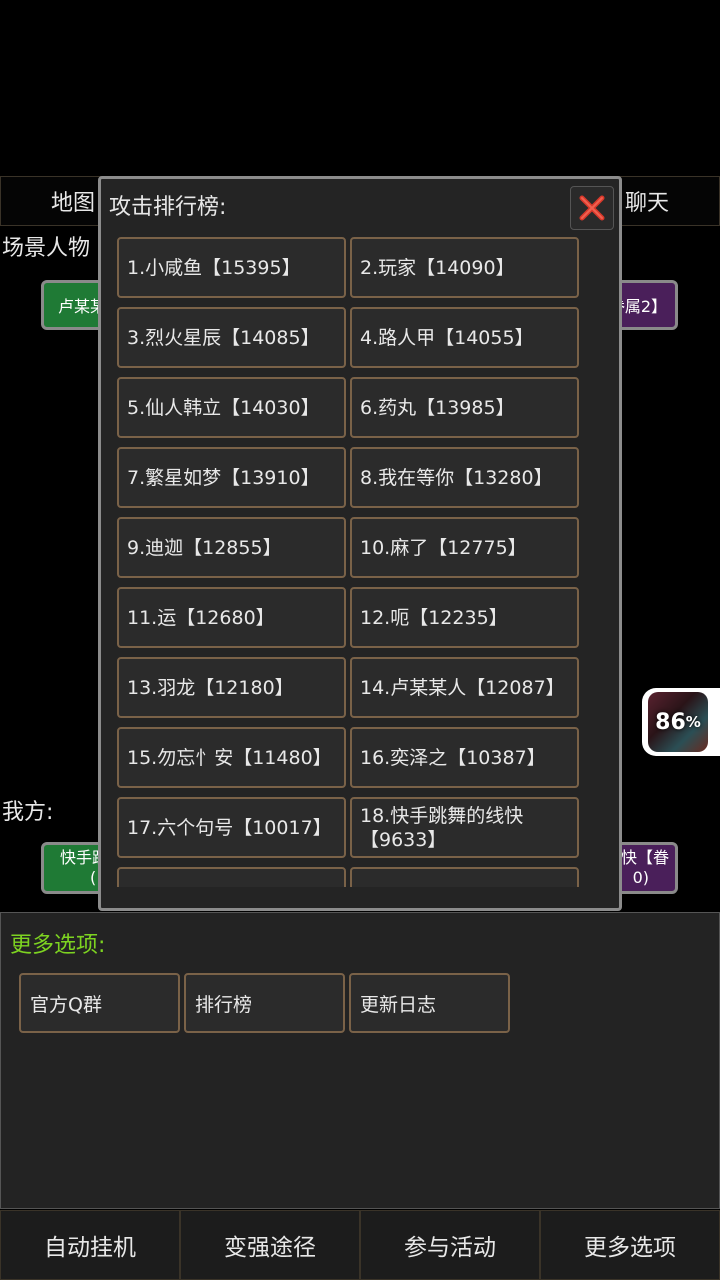  What do you see at coordinates (464, 547) in the screenshot?
I see `rank-item: 10.麻了【12775】` at bounding box center [464, 547].